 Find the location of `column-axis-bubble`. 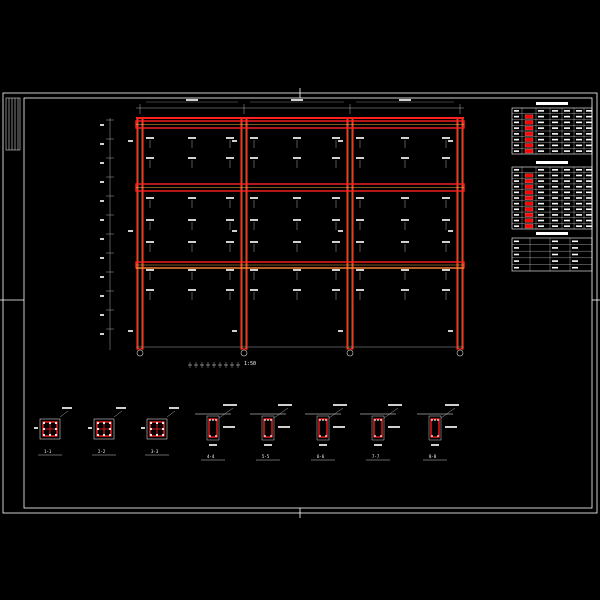

column-axis-bubble is located at coordinates (244, 353).